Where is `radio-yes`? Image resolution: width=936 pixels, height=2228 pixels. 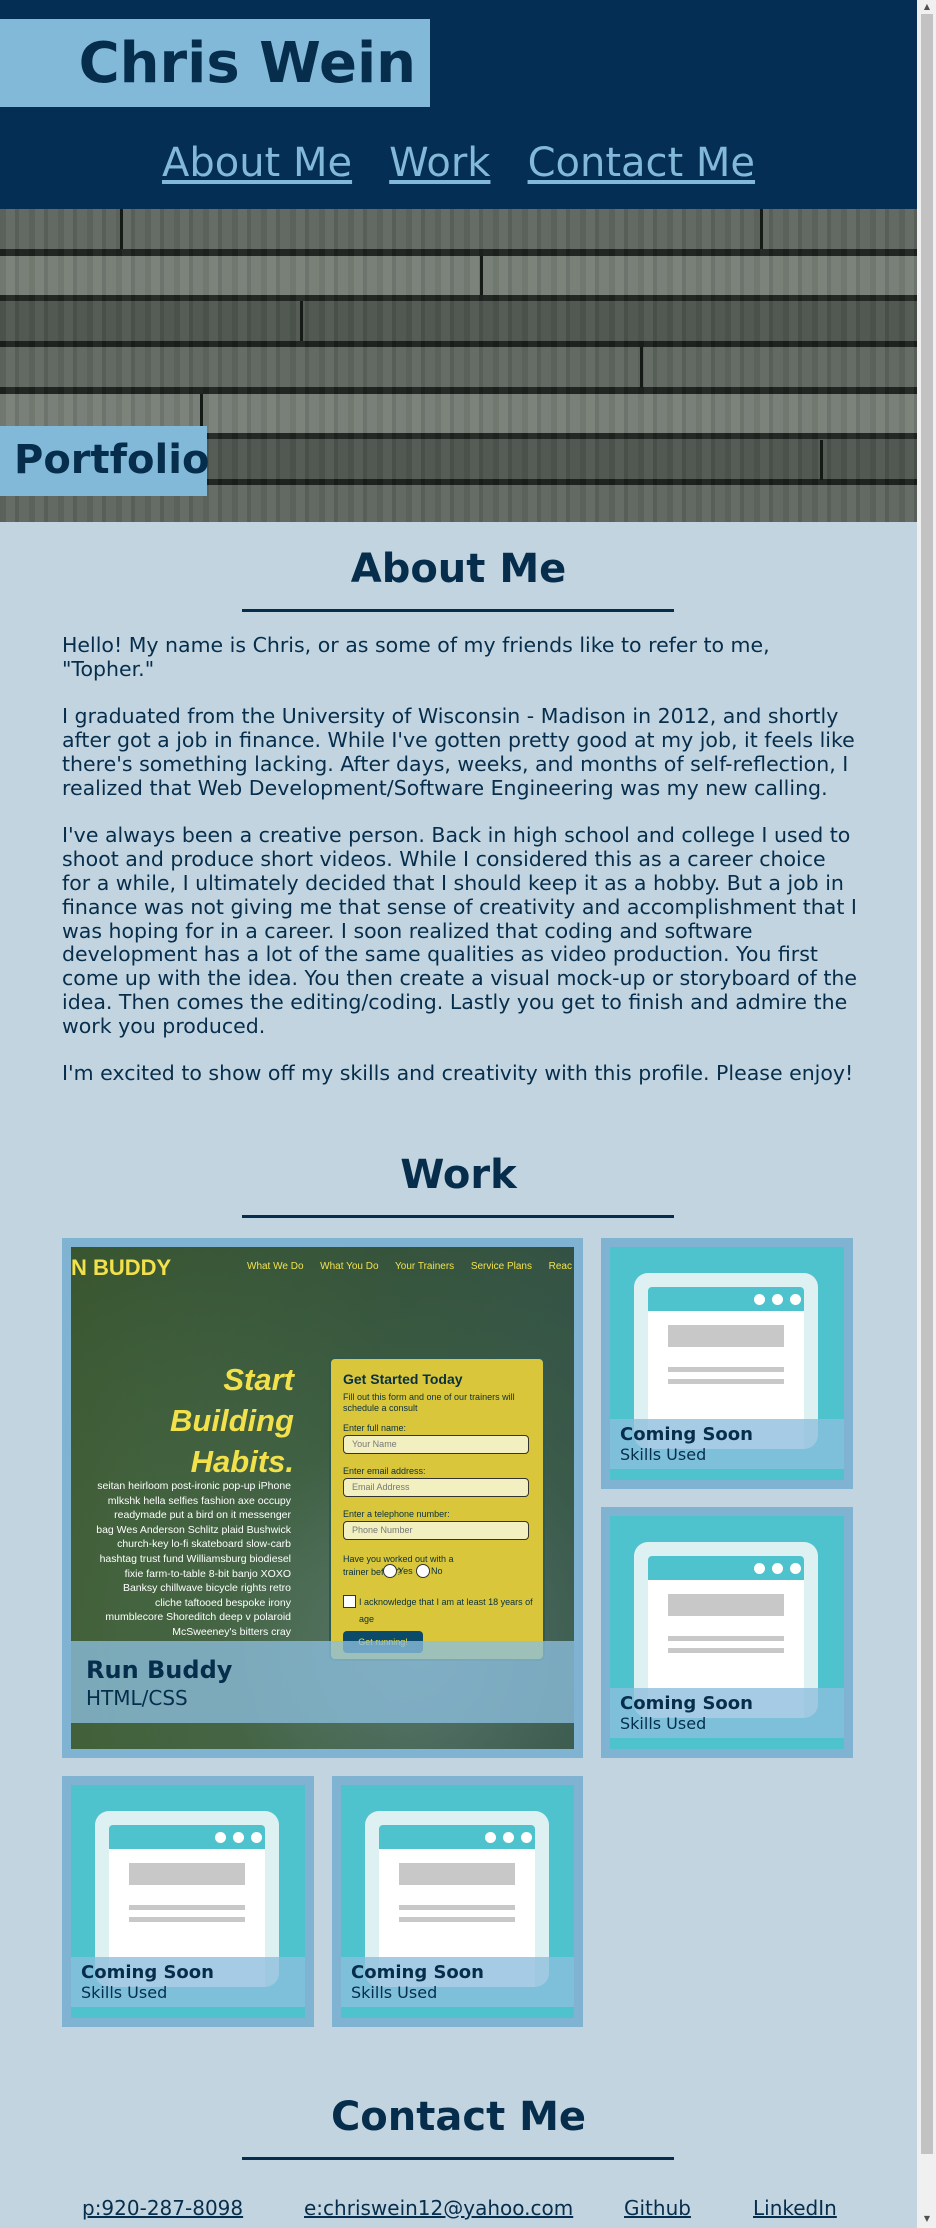
radio-yes is located at coordinates (390, 1571).